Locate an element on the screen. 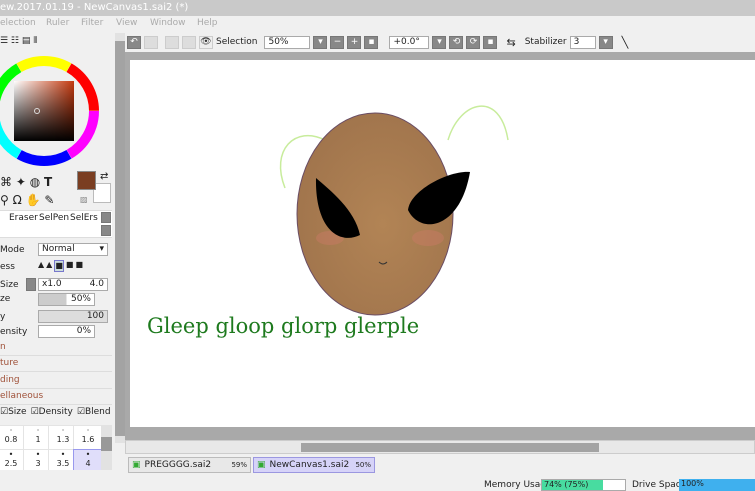  preset-checks: ☑Size ☑Density ☑Blend is located at coordinates (55, 412).